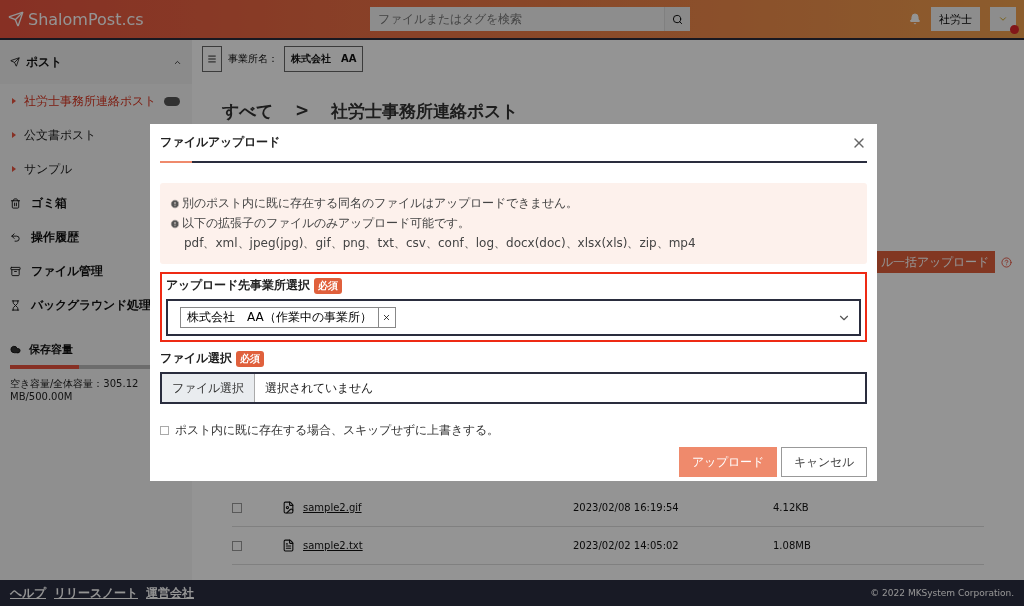  I want to click on logo: ShalomPost.cs, so click(184, 19).